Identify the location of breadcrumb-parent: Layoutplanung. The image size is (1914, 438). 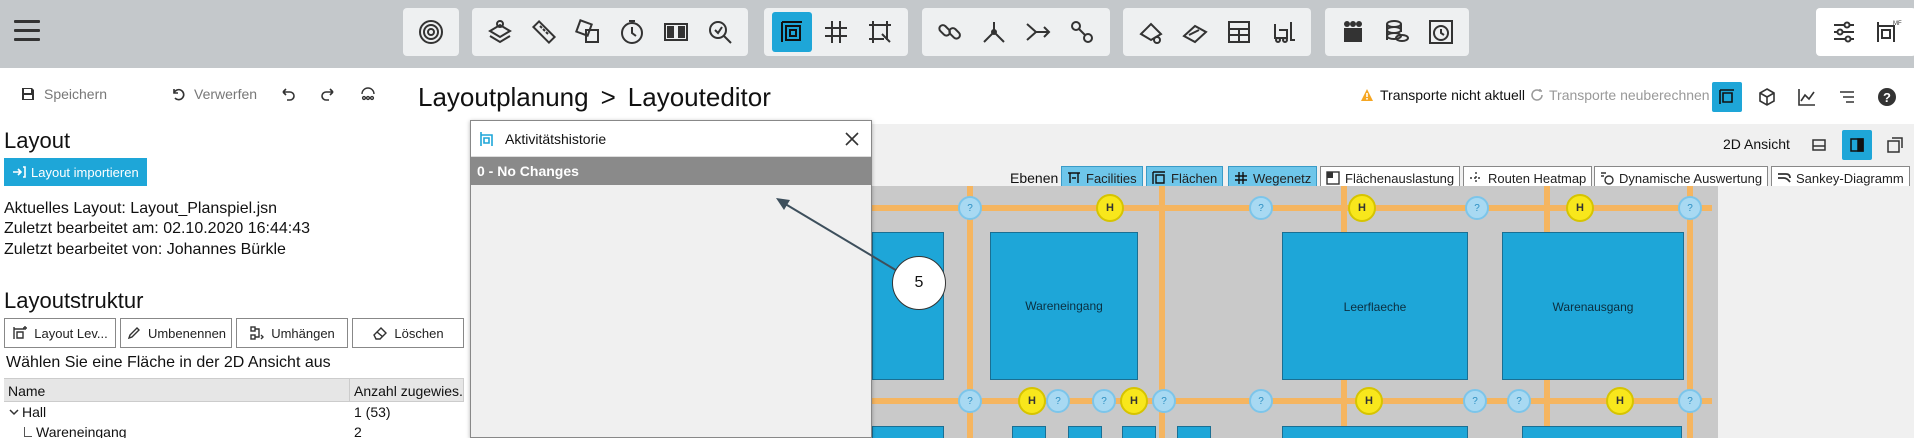
(503, 97).